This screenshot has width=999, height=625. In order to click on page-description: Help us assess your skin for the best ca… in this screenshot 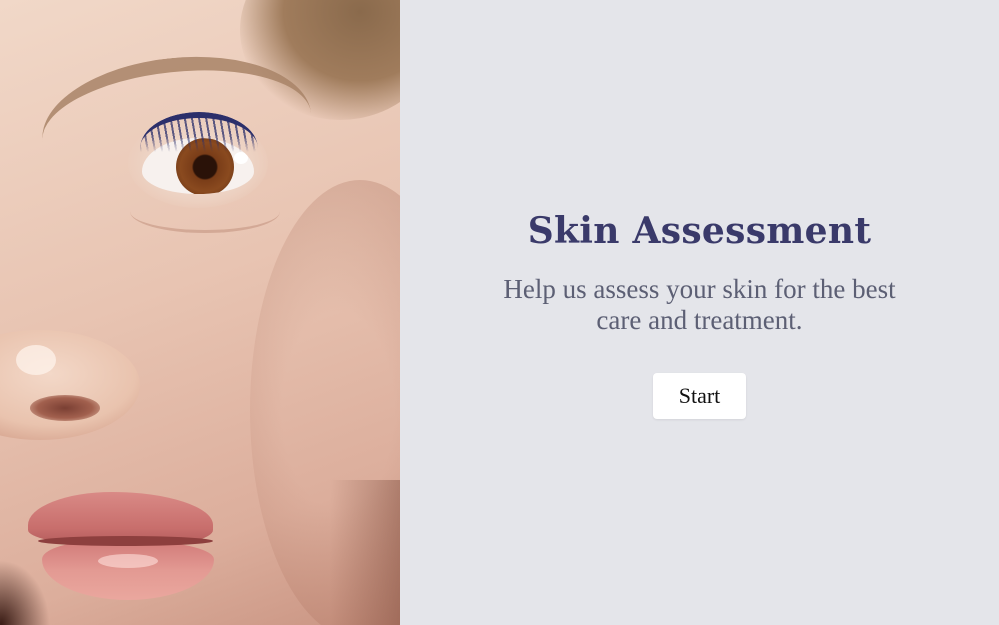, I will do `click(699, 304)`.